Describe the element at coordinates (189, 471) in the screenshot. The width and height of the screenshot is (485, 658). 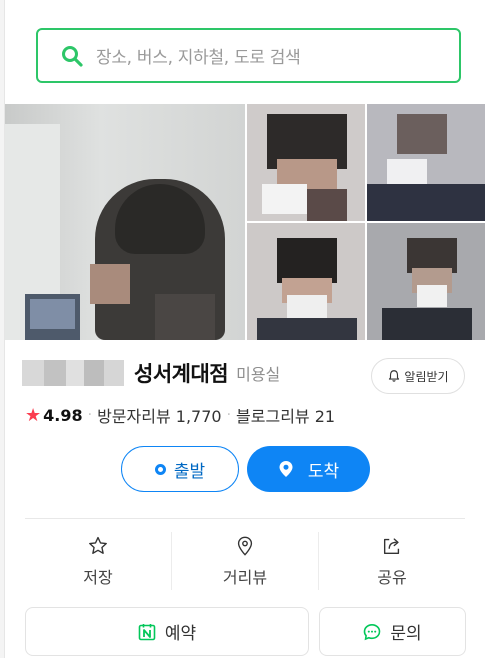
I see `route-start-label: 출발` at that location.